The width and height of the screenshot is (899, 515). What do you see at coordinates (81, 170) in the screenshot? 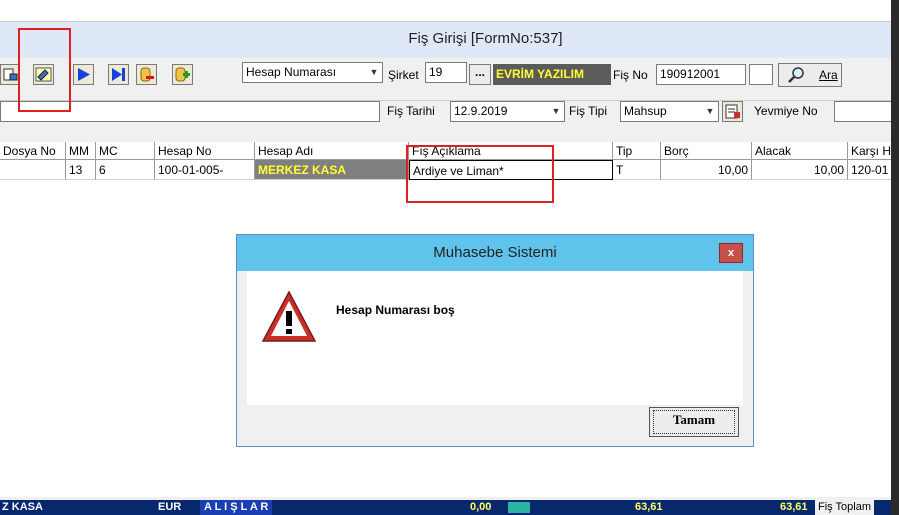
I see `table-cell: 13` at bounding box center [81, 170].